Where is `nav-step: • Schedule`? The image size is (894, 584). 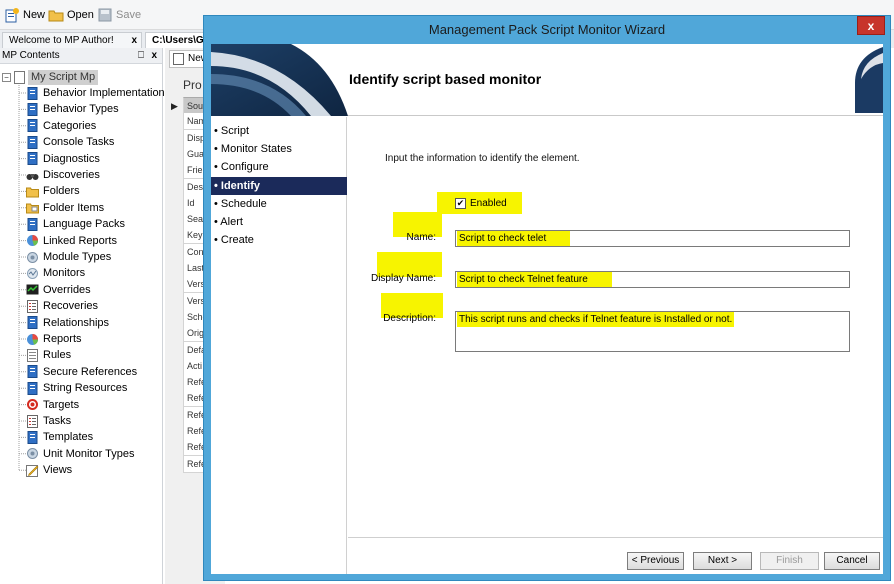
nav-step: • Schedule is located at coordinates (279, 204).